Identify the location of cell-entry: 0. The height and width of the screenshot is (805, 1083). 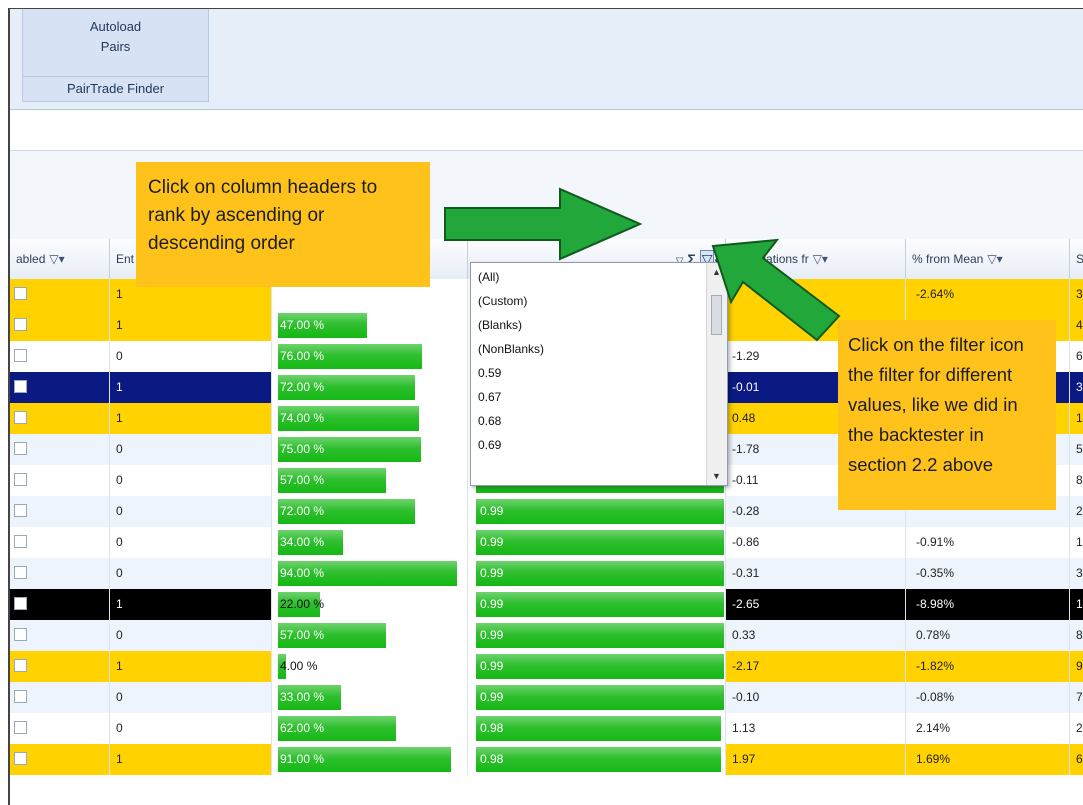
(191, 728).